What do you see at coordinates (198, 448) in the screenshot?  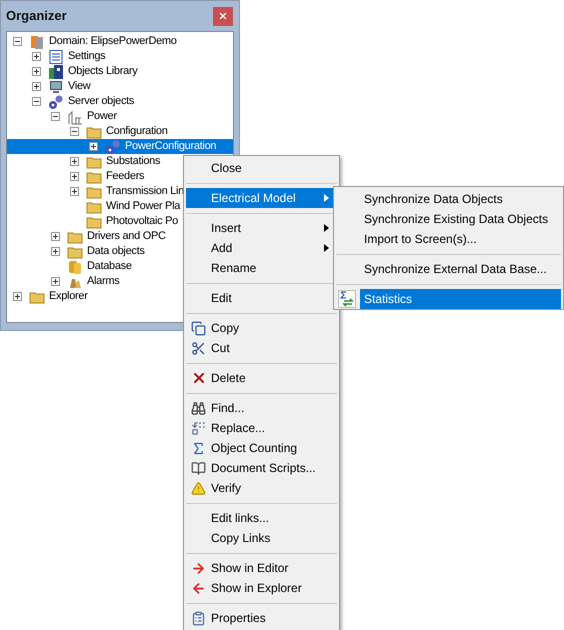 I see `sigma-icon` at bounding box center [198, 448].